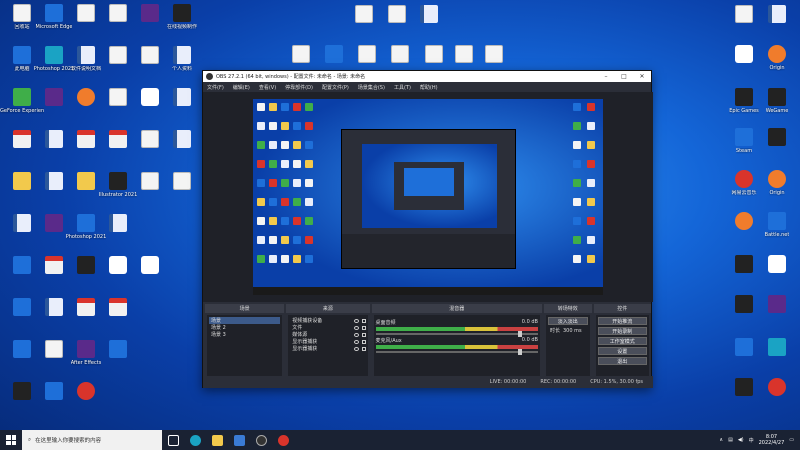 The width and height of the screenshot is (800, 450). I want to click on scenes-list: 场景 场景 2 场景 3, so click(245, 345).